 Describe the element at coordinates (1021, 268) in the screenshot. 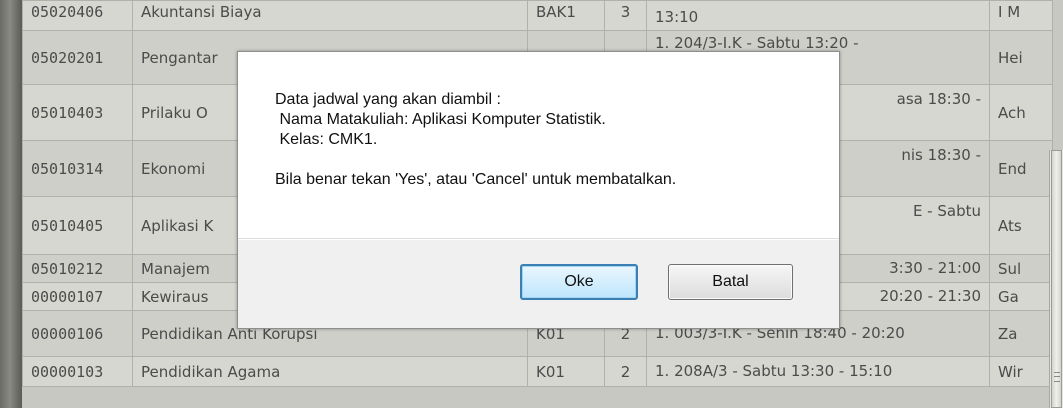

I see `course-lecturer: Sul` at that location.